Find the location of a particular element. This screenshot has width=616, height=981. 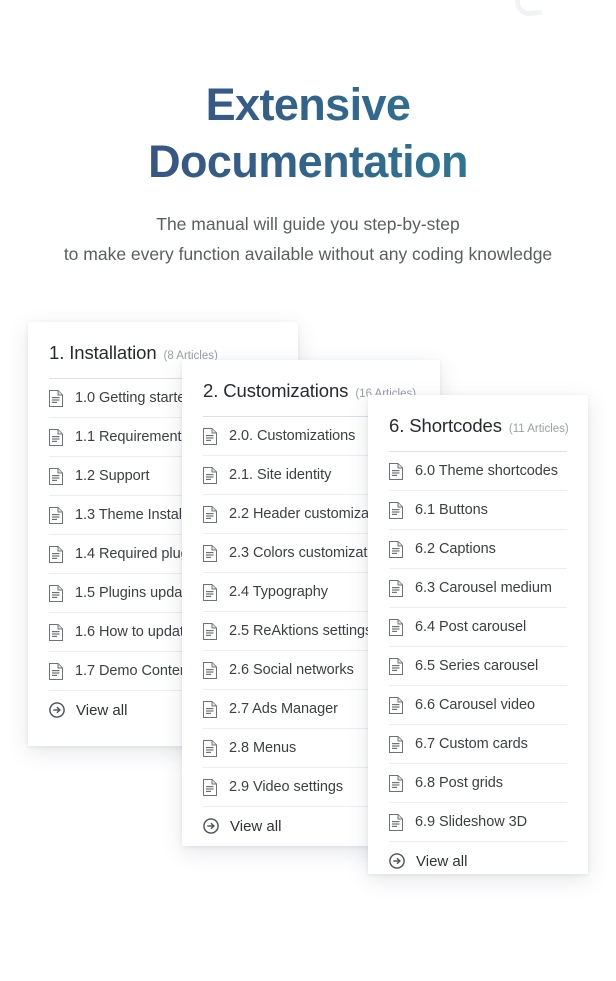

article-list-item: 6.4 Post carousel is located at coordinates (478, 626).